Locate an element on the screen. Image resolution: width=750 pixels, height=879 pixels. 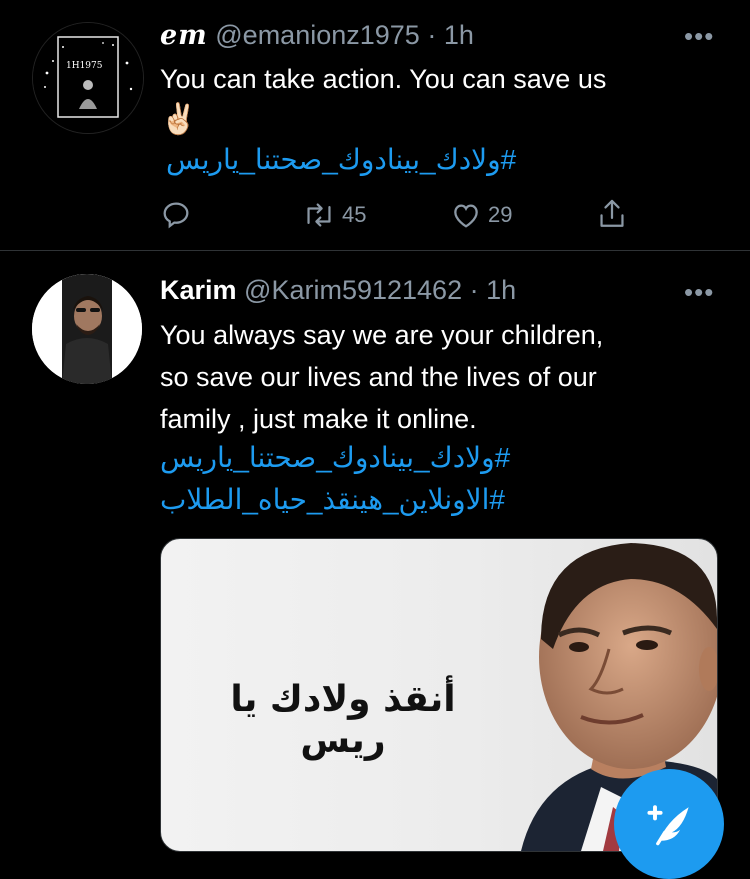
author-handle: @emanionz1975 is located at coordinates (317, 35).